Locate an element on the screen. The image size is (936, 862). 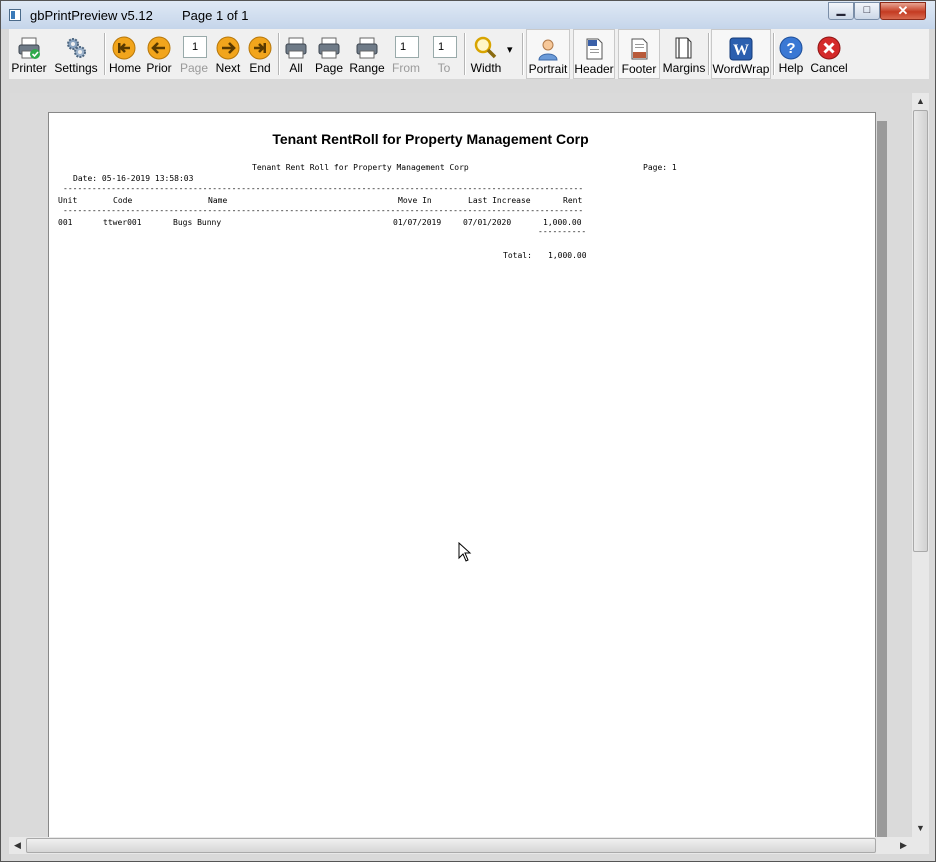
cancel-button: Cancel is located at coordinates (829, 54).